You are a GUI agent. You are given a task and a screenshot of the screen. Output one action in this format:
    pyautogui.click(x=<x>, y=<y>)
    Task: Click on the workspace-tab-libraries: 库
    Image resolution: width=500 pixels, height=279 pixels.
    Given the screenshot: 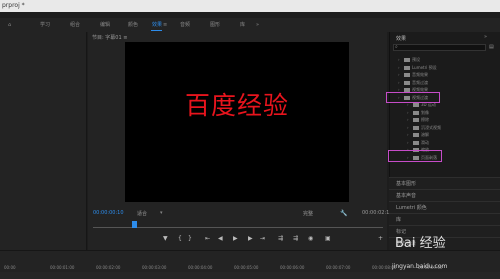 What is the action you would take?
    pyautogui.click(x=242, y=25)
    